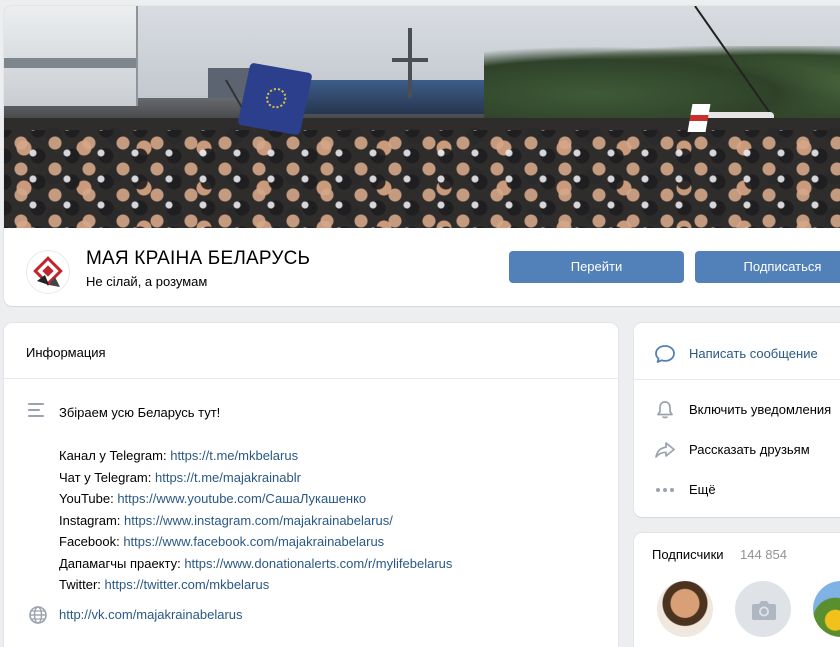 This screenshot has height=647, width=840. What do you see at coordinates (151, 614) in the screenshot?
I see `website-link: http://vk.com/majakrainabelarus` at bounding box center [151, 614].